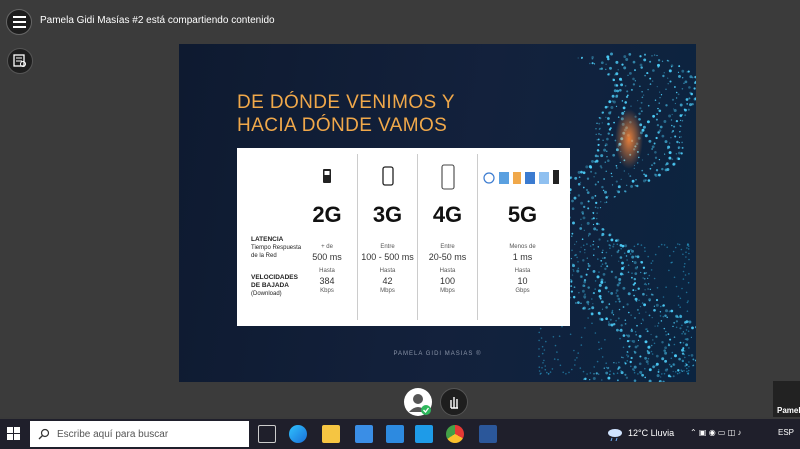 This screenshot has width=800, height=449. I want to click on chrome-icon, so click(455, 434).